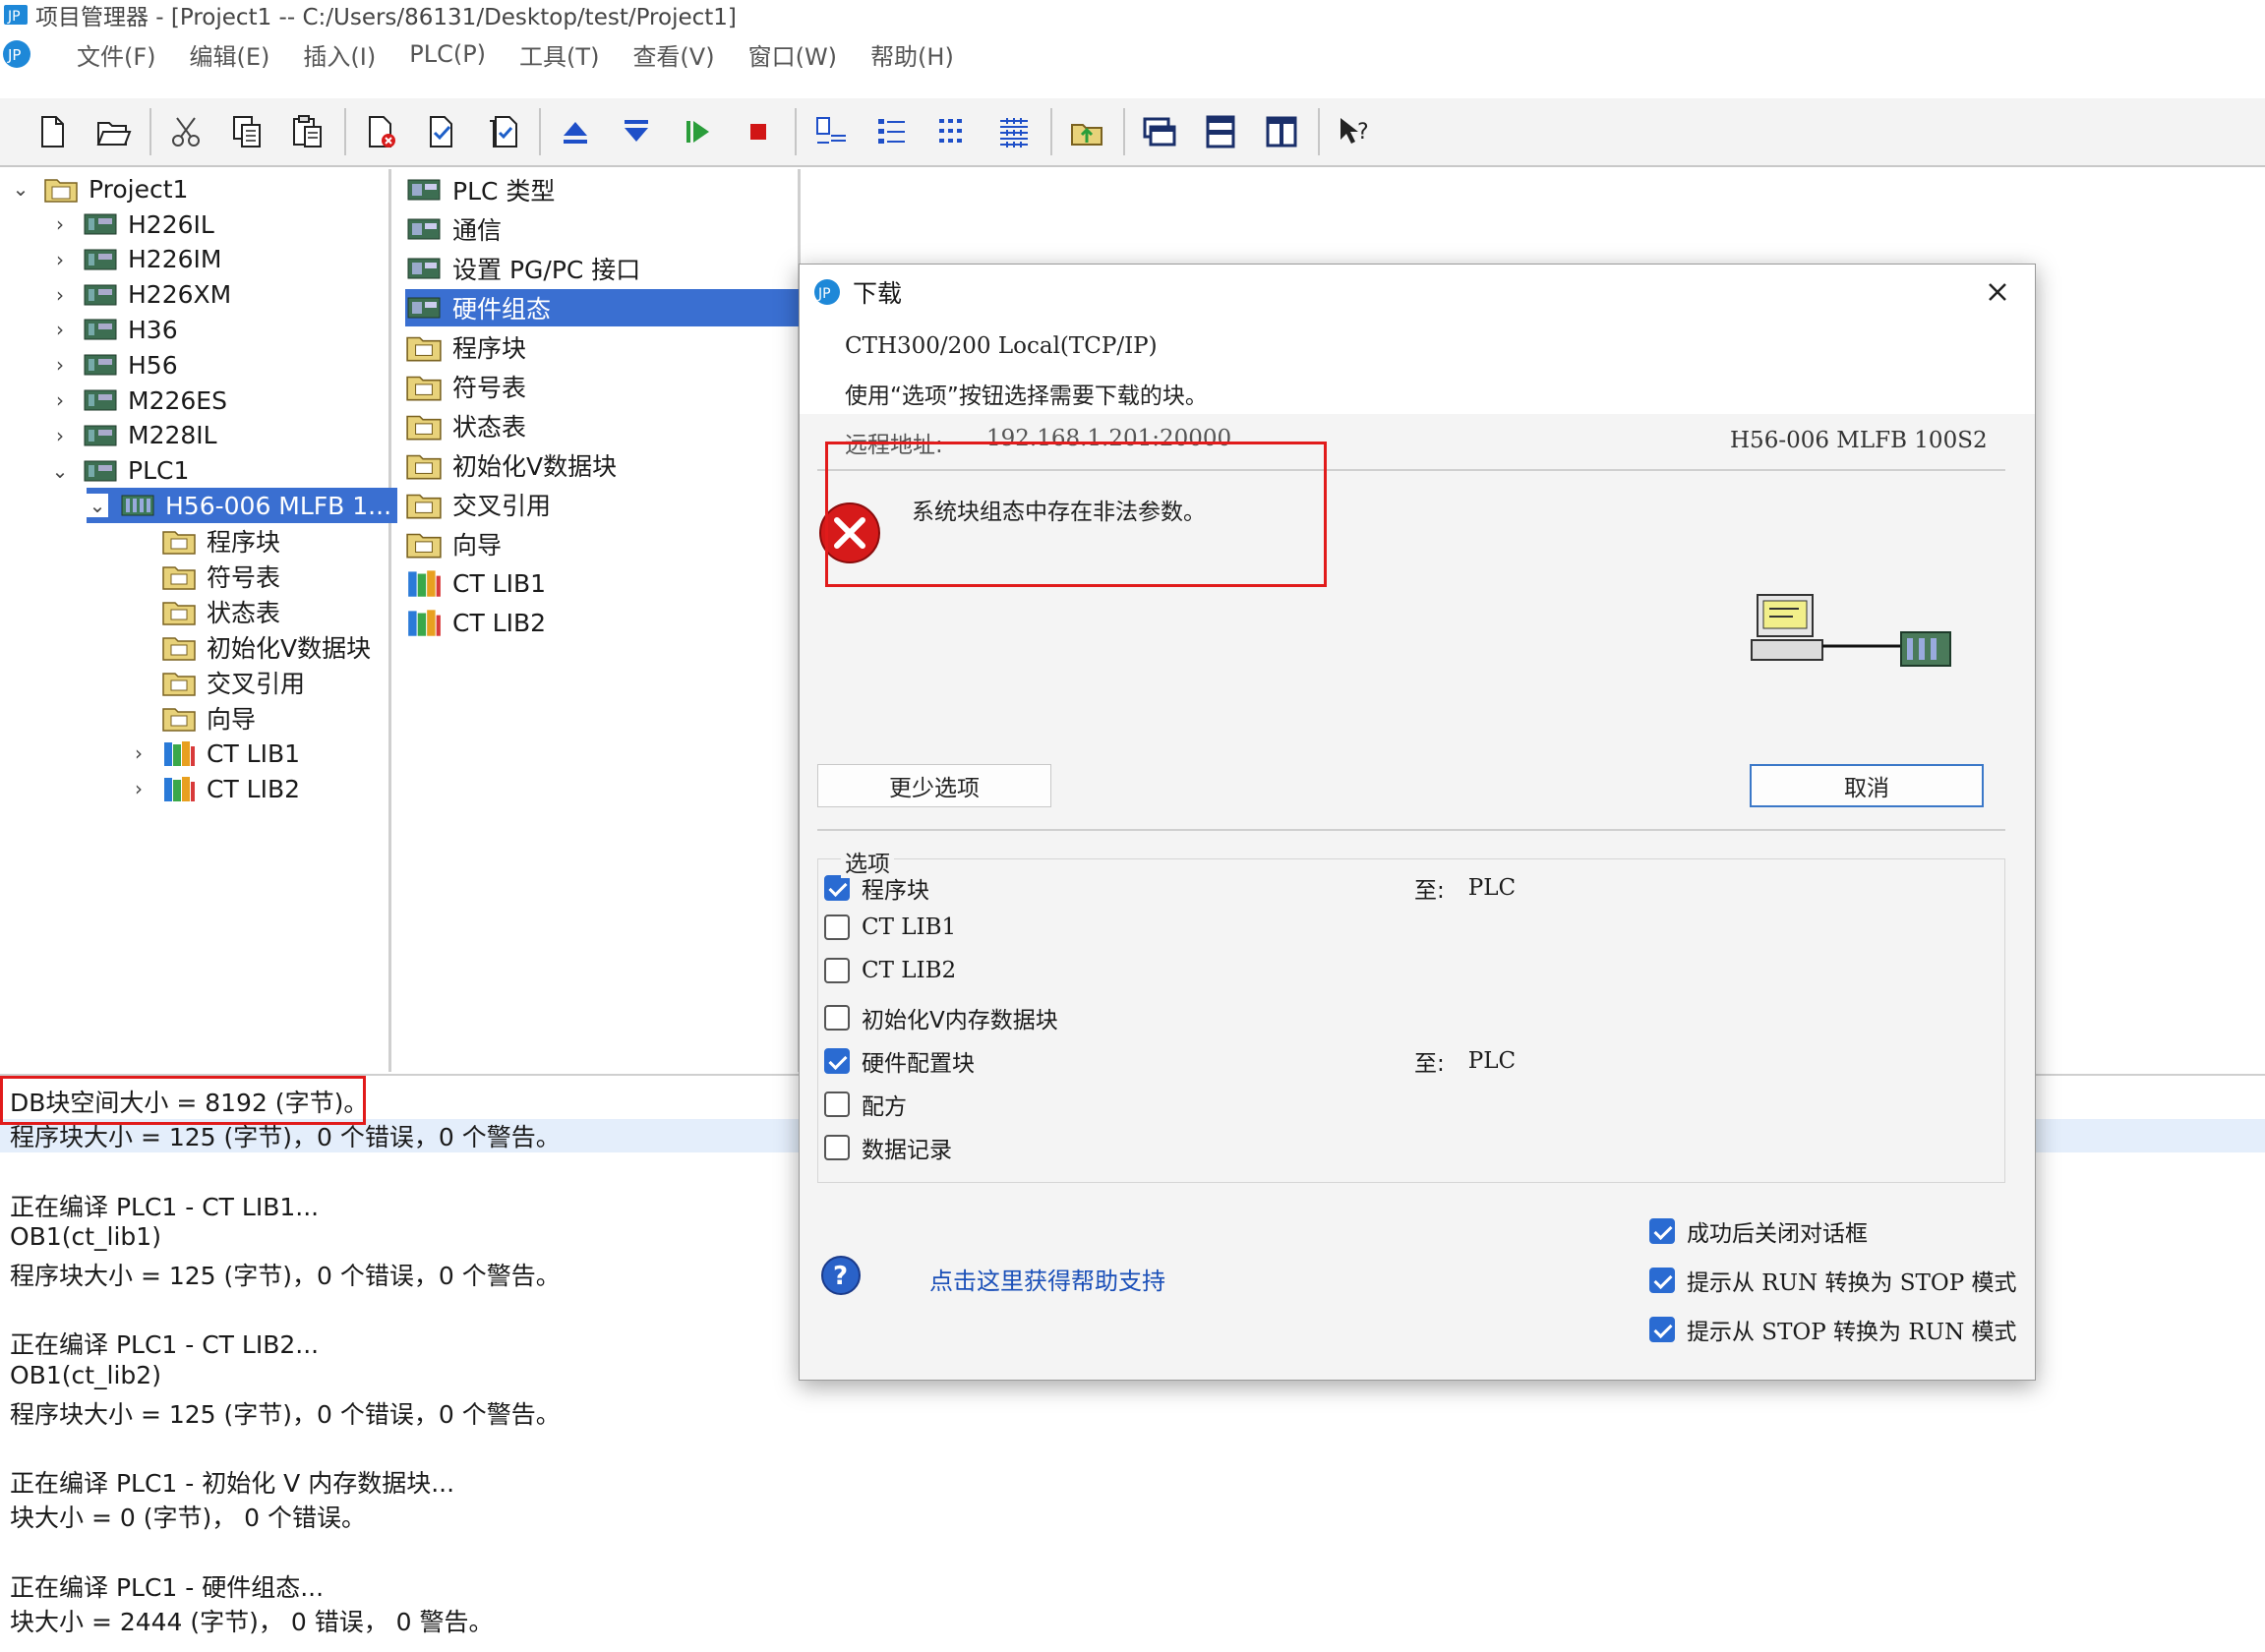 The width and height of the screenshot is (2265, 1652). Describe the element at coordinates (131, 224) in the screenshot. I see `tree-item-device: › H226IL` at that location.